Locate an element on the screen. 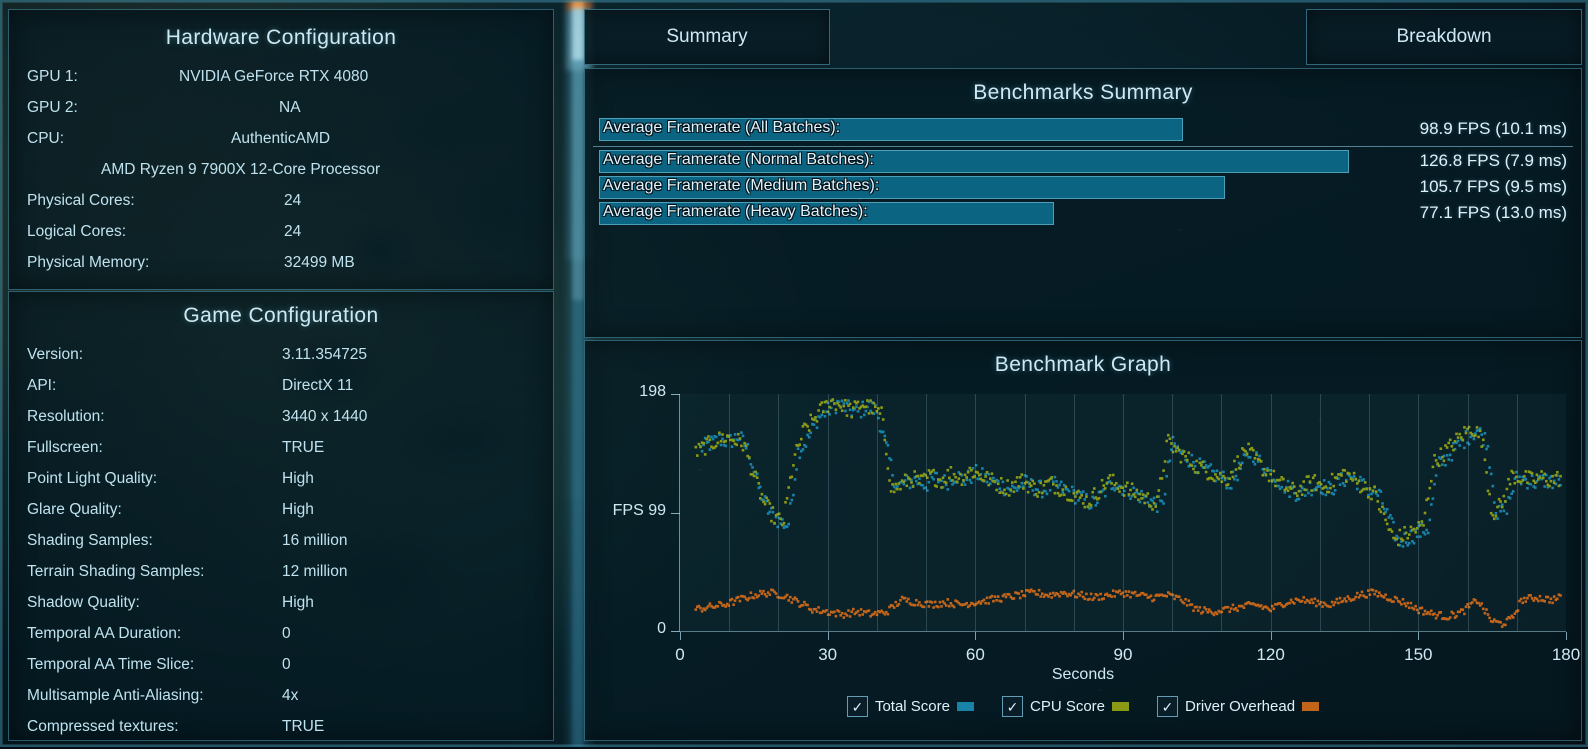 The width and height of the screenshot is (1588, 749). game-row: Temporal AA Time Slice: 0 is located at coordinates (281, 671).